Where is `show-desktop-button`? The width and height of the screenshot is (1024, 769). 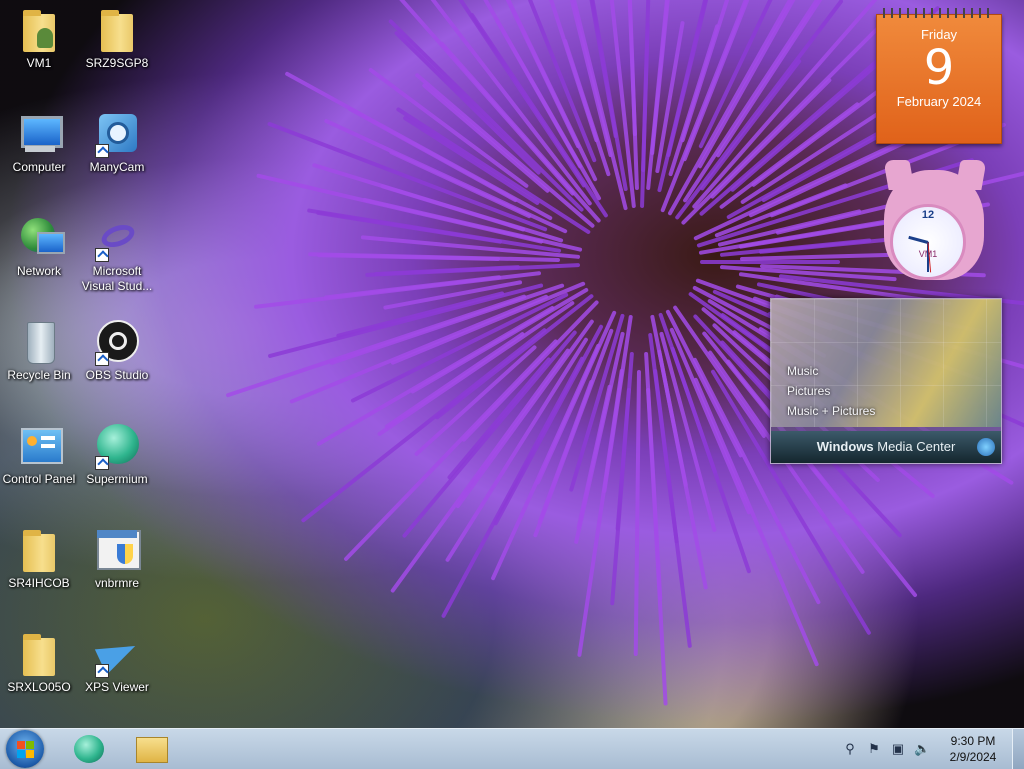
show-desktop-button is located at coordinates (1018, 749).